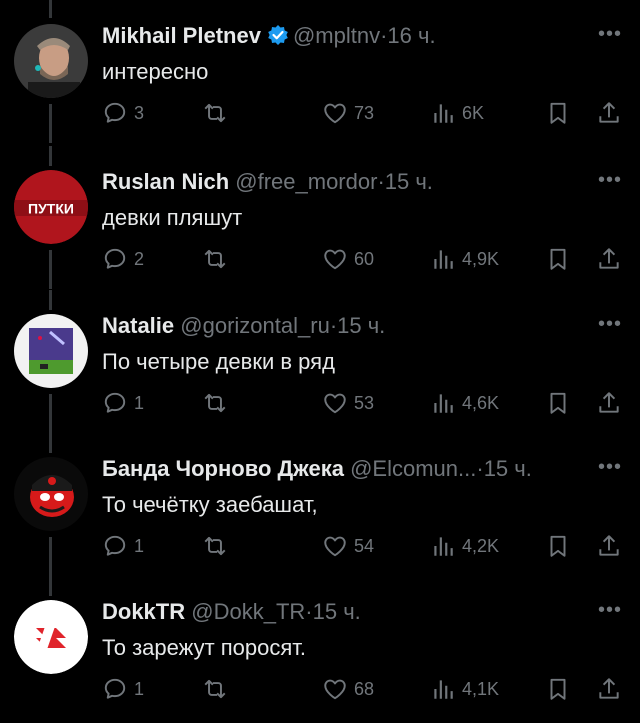 This screenshot has height=723, width=640. I want to click on like-count: 53, so click(364, 402).